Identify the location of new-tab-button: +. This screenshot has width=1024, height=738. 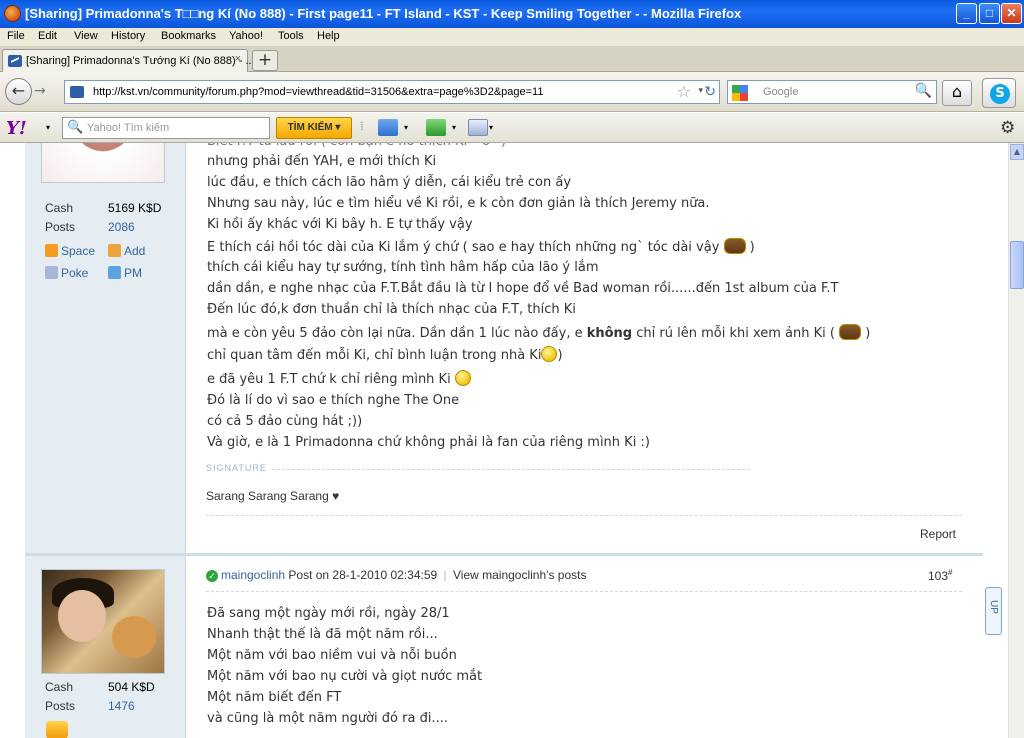
(265, 60).